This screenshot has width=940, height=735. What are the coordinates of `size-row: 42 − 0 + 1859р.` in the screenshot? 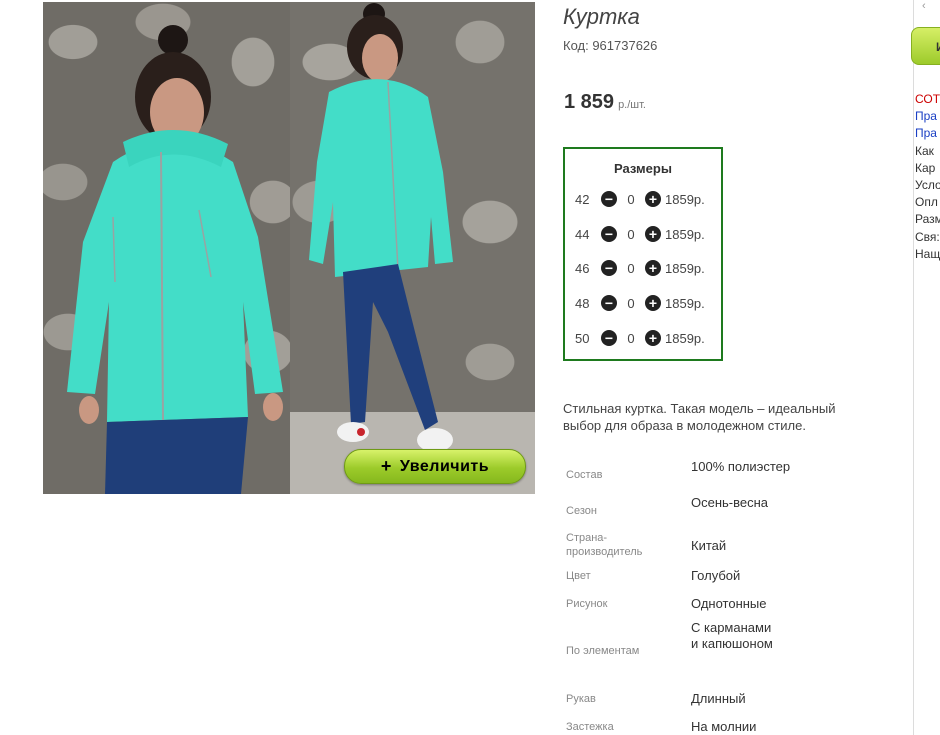 It's located at (640, 199).